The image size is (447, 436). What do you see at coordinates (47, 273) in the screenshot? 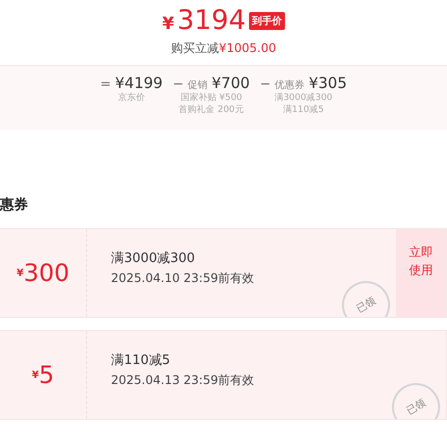
I see `coupon-value: 300` at bounding box center [47, 273].